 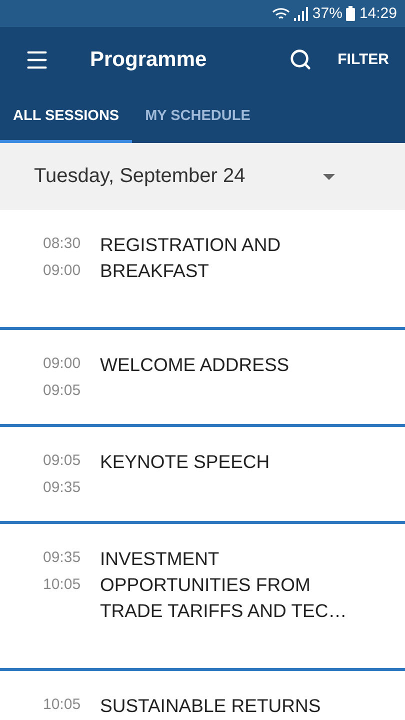 I want to click on session-title: WELCOME ADDRESS, so click(x=195, y=365).